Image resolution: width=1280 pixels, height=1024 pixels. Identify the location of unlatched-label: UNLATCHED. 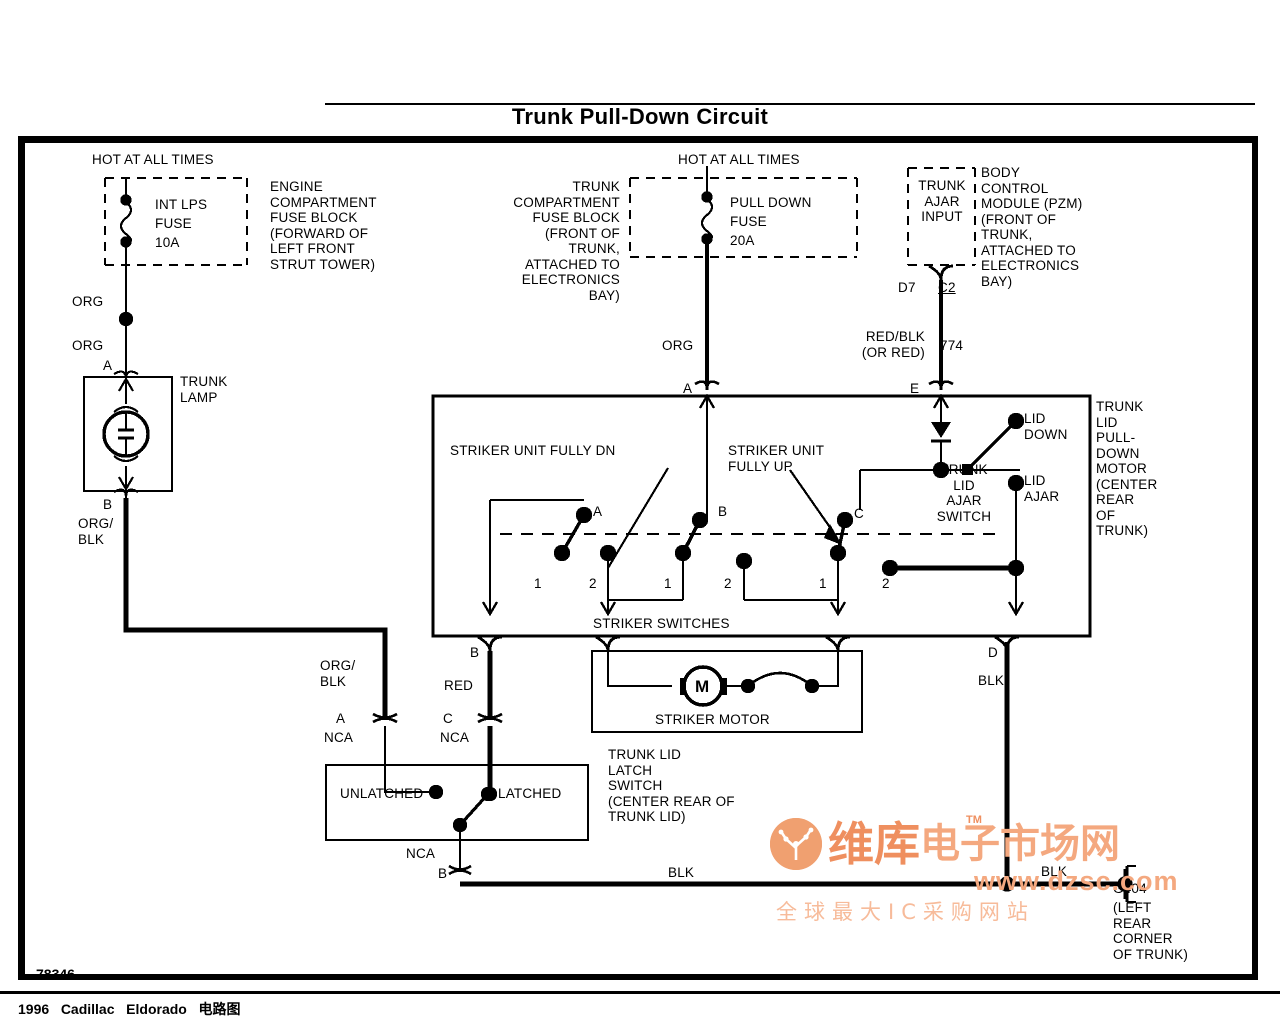
(382, 793).